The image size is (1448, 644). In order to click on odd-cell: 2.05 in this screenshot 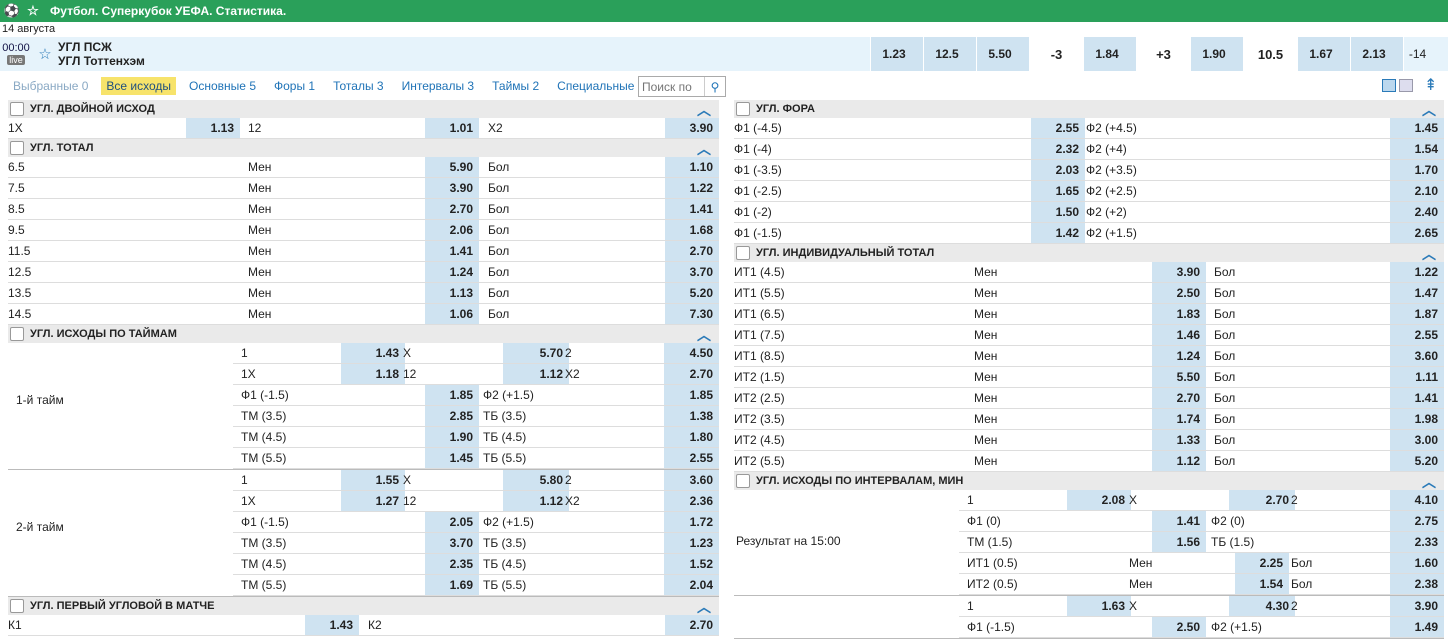, I will do `click(452, 522)`.